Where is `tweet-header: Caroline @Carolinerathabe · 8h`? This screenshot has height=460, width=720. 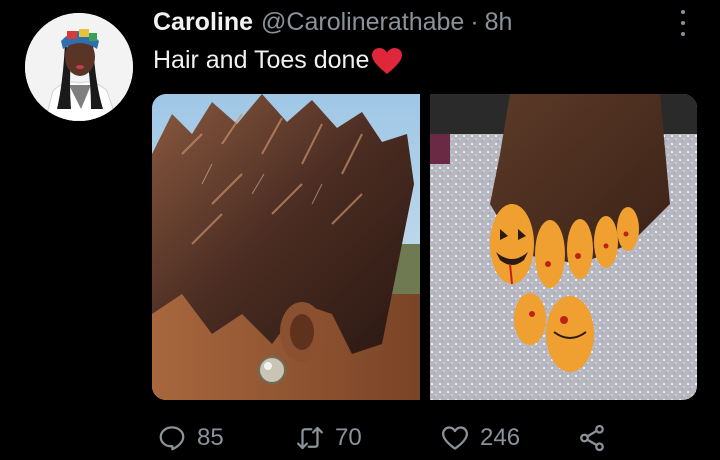
tweet-header: Caroline @Carolinerathabe · 8h is located at coordinates (426, 25).